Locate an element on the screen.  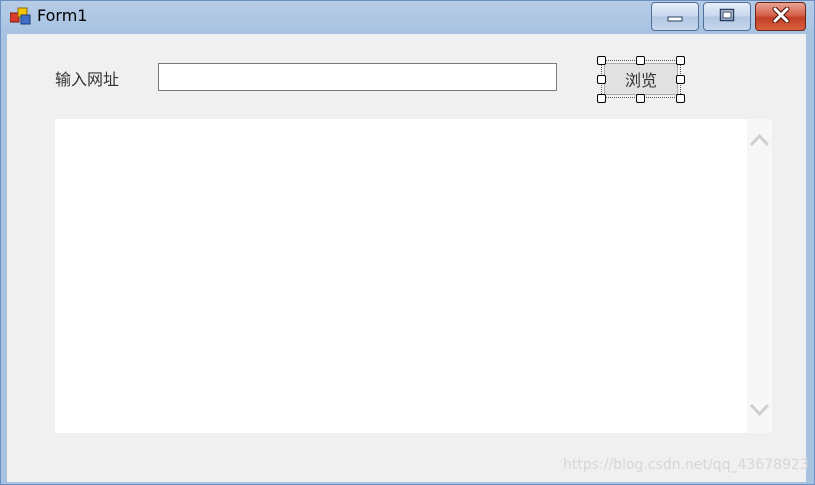
resize-grip-left is located at coordinates (601, 79).